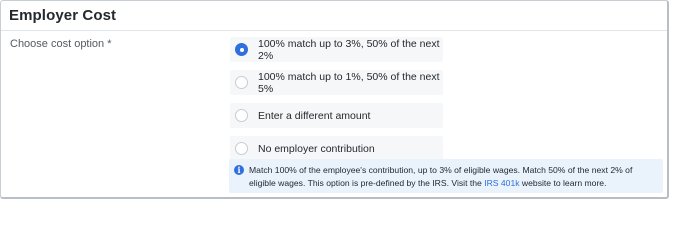 The height and width of the screenshot is (240, 673). I want to click on card-header: Employer Cost, so click(334, 16).